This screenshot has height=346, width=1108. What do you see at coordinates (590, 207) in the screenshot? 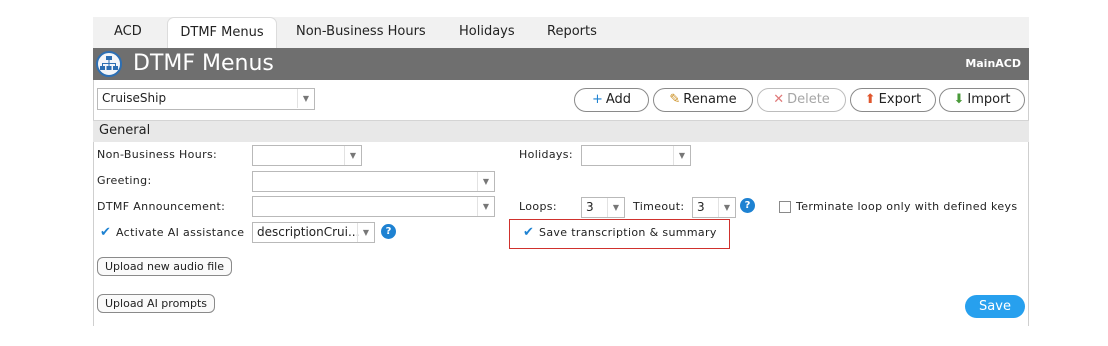
I see `loops-value: 3` at bounding box center [590, 207].